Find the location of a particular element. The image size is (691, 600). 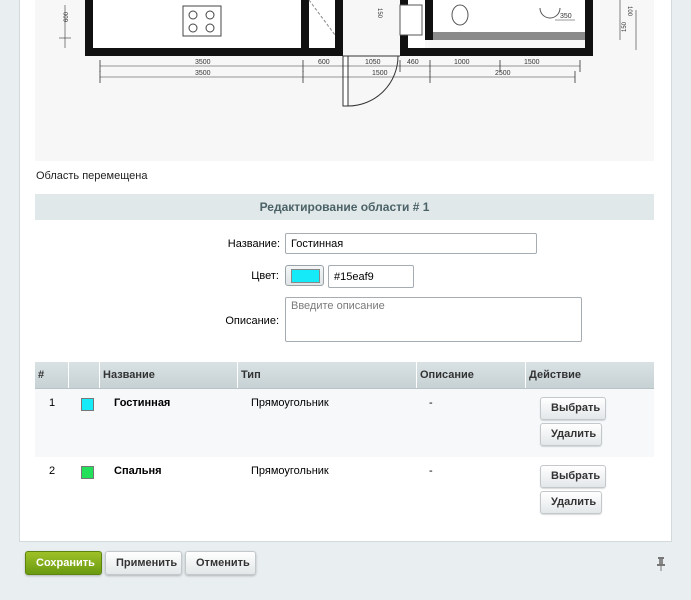

status-message: Область перемещена is located at coordinates (92, 176).